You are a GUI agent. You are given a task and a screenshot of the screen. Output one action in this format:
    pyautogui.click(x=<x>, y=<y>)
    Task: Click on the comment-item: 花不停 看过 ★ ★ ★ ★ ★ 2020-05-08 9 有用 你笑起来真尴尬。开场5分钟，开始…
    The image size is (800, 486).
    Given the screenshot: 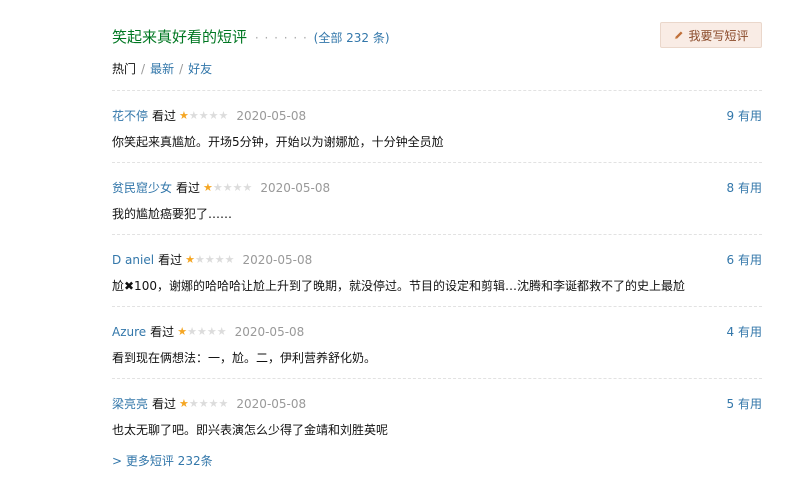 What is the action you would take?
    pyautogui.click(x=437, y=126)
    